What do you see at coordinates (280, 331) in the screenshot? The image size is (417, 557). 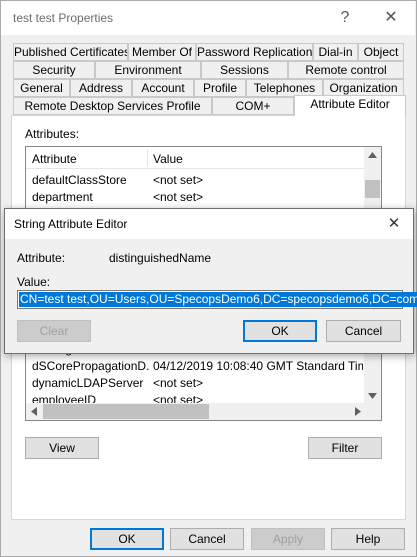 I see `dialog-ok-button: OK` at bounding box center [280, 331].